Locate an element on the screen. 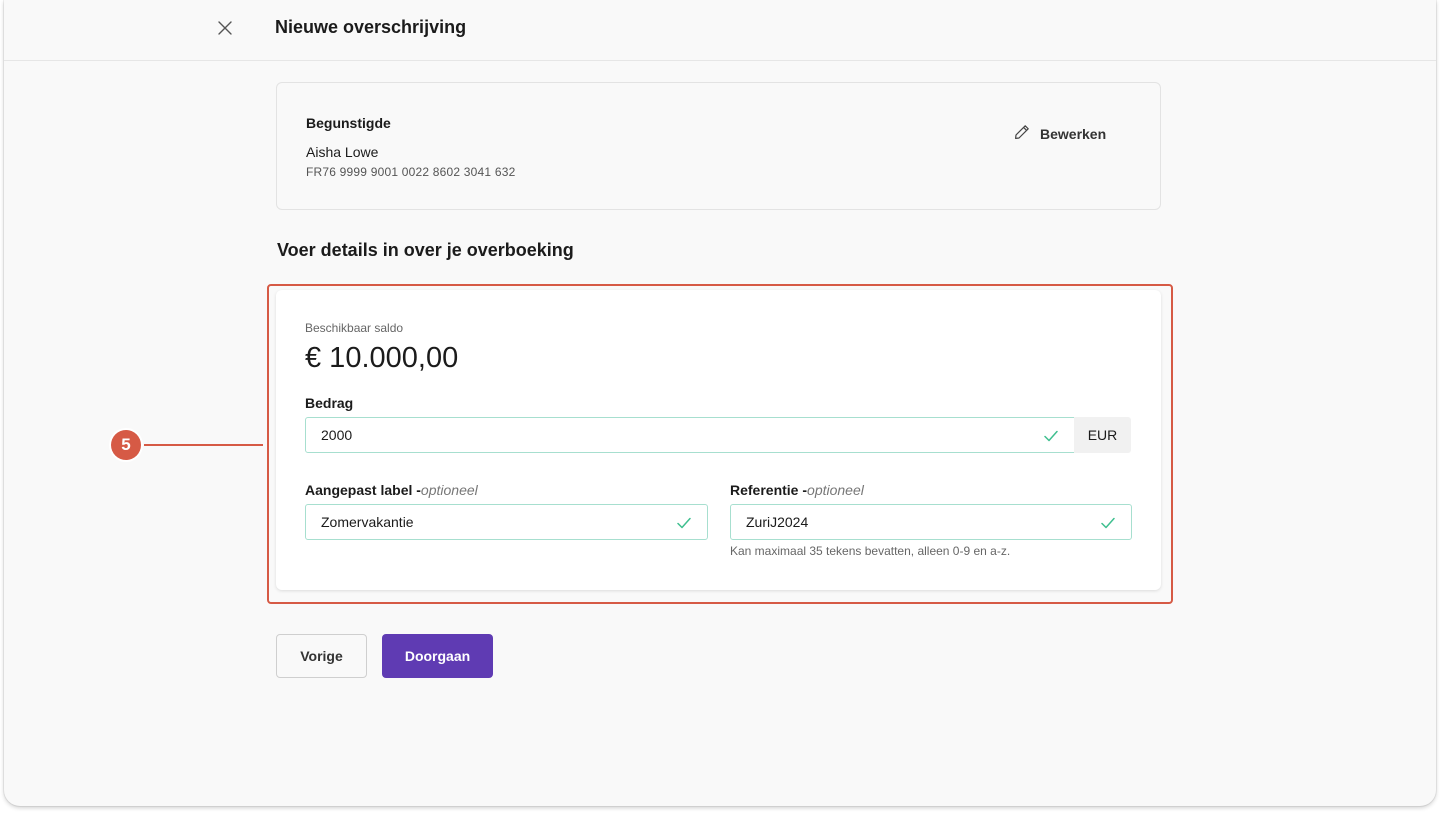  beneficiary-iban: FR76 9999 9001 0022 8602 3041 632 is located at coordinates (411, 172).